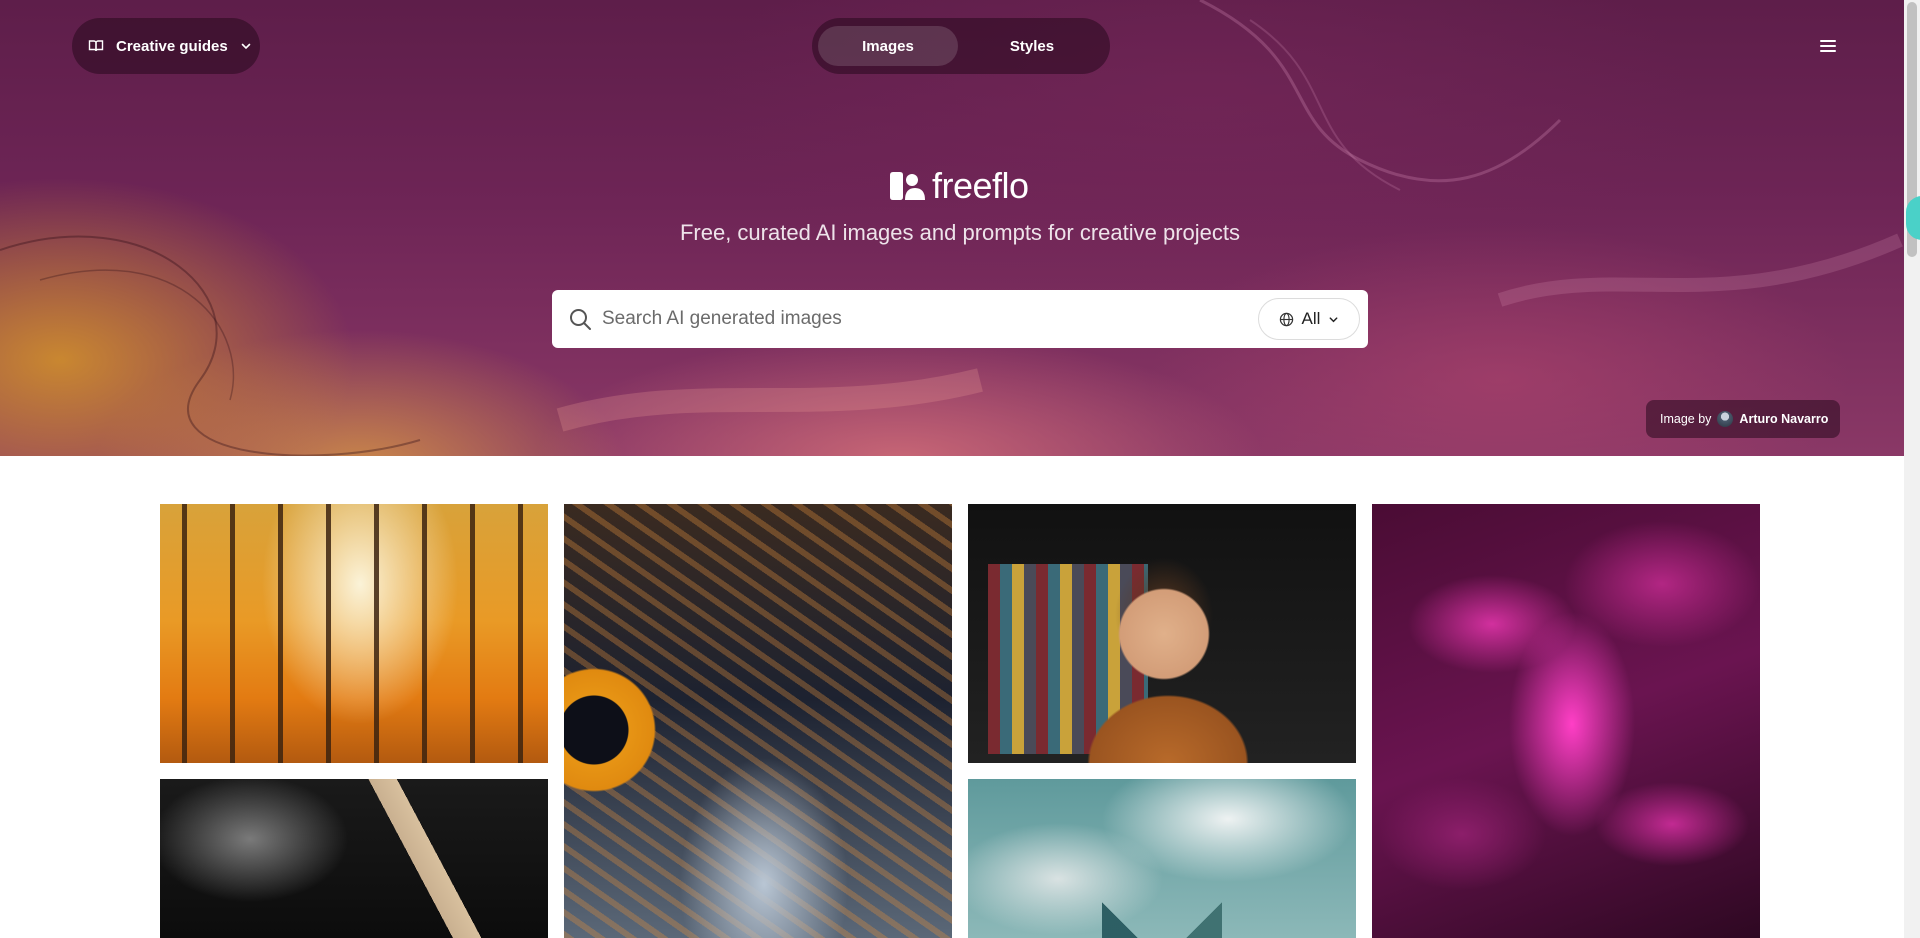 The width and height of the screenshot is (1920, 938). What do you see at coordinates (888, 46) in the screenshot?
I see `tab-images: Images` at bounding box center [888, 46].